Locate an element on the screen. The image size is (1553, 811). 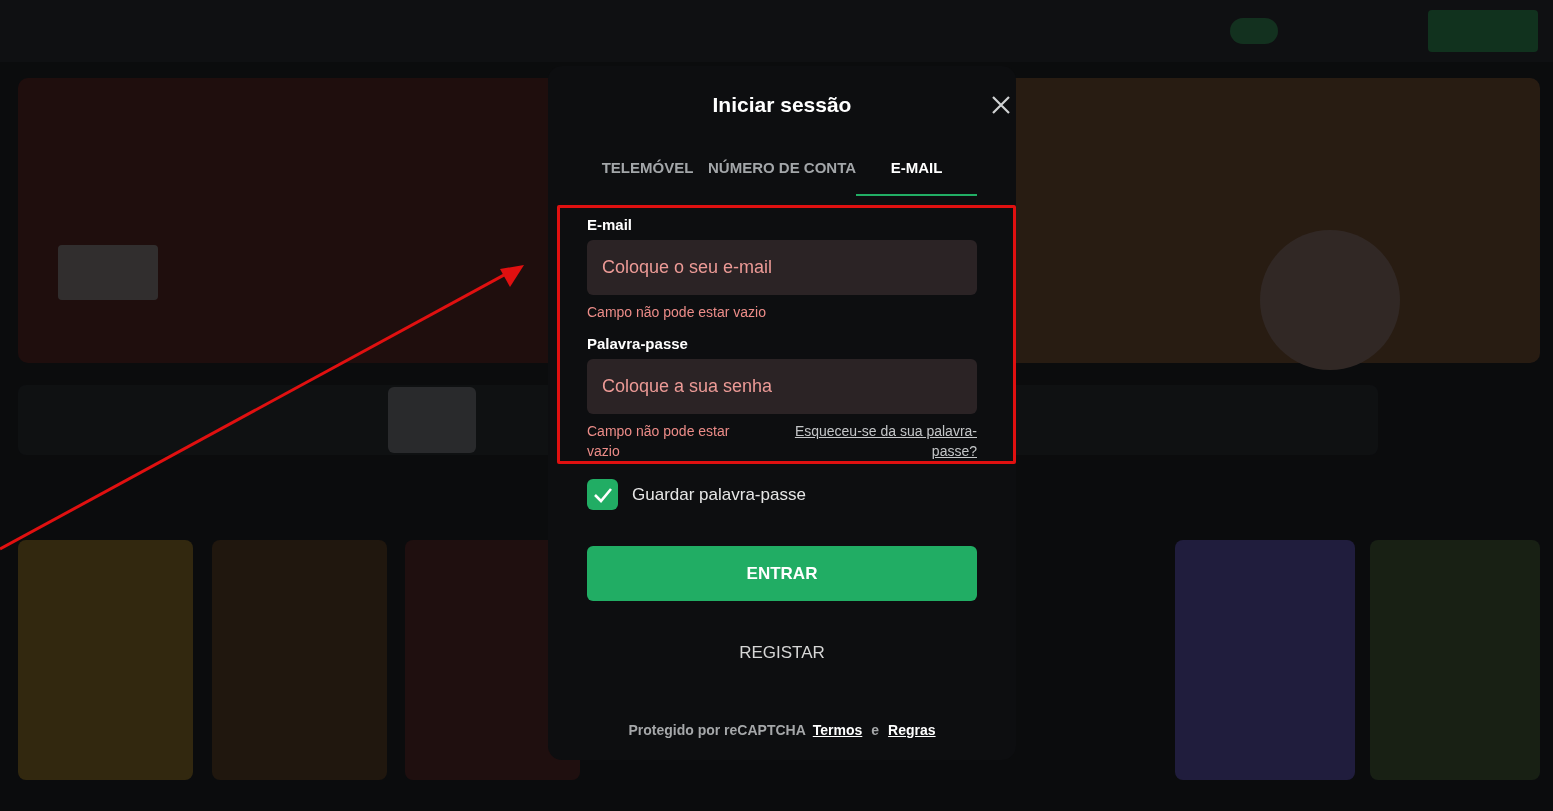
recaptcha-note: Protegido por reCAPTCHA is located at coordinates (717, 730).